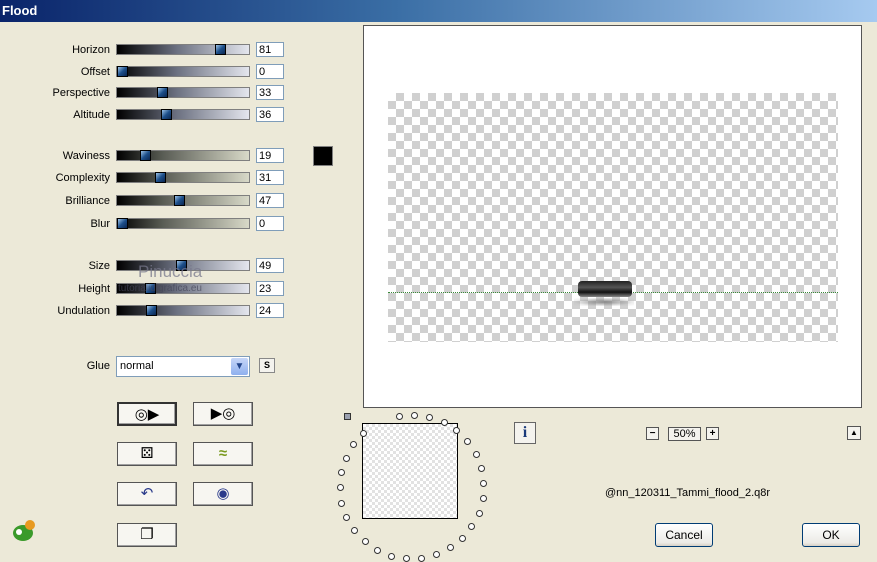 The height and width of the screenshot is (562, 877). I want to click on preset-filename: @nn_120311_Tammi_flood_2.q8r, so click(688, 493).